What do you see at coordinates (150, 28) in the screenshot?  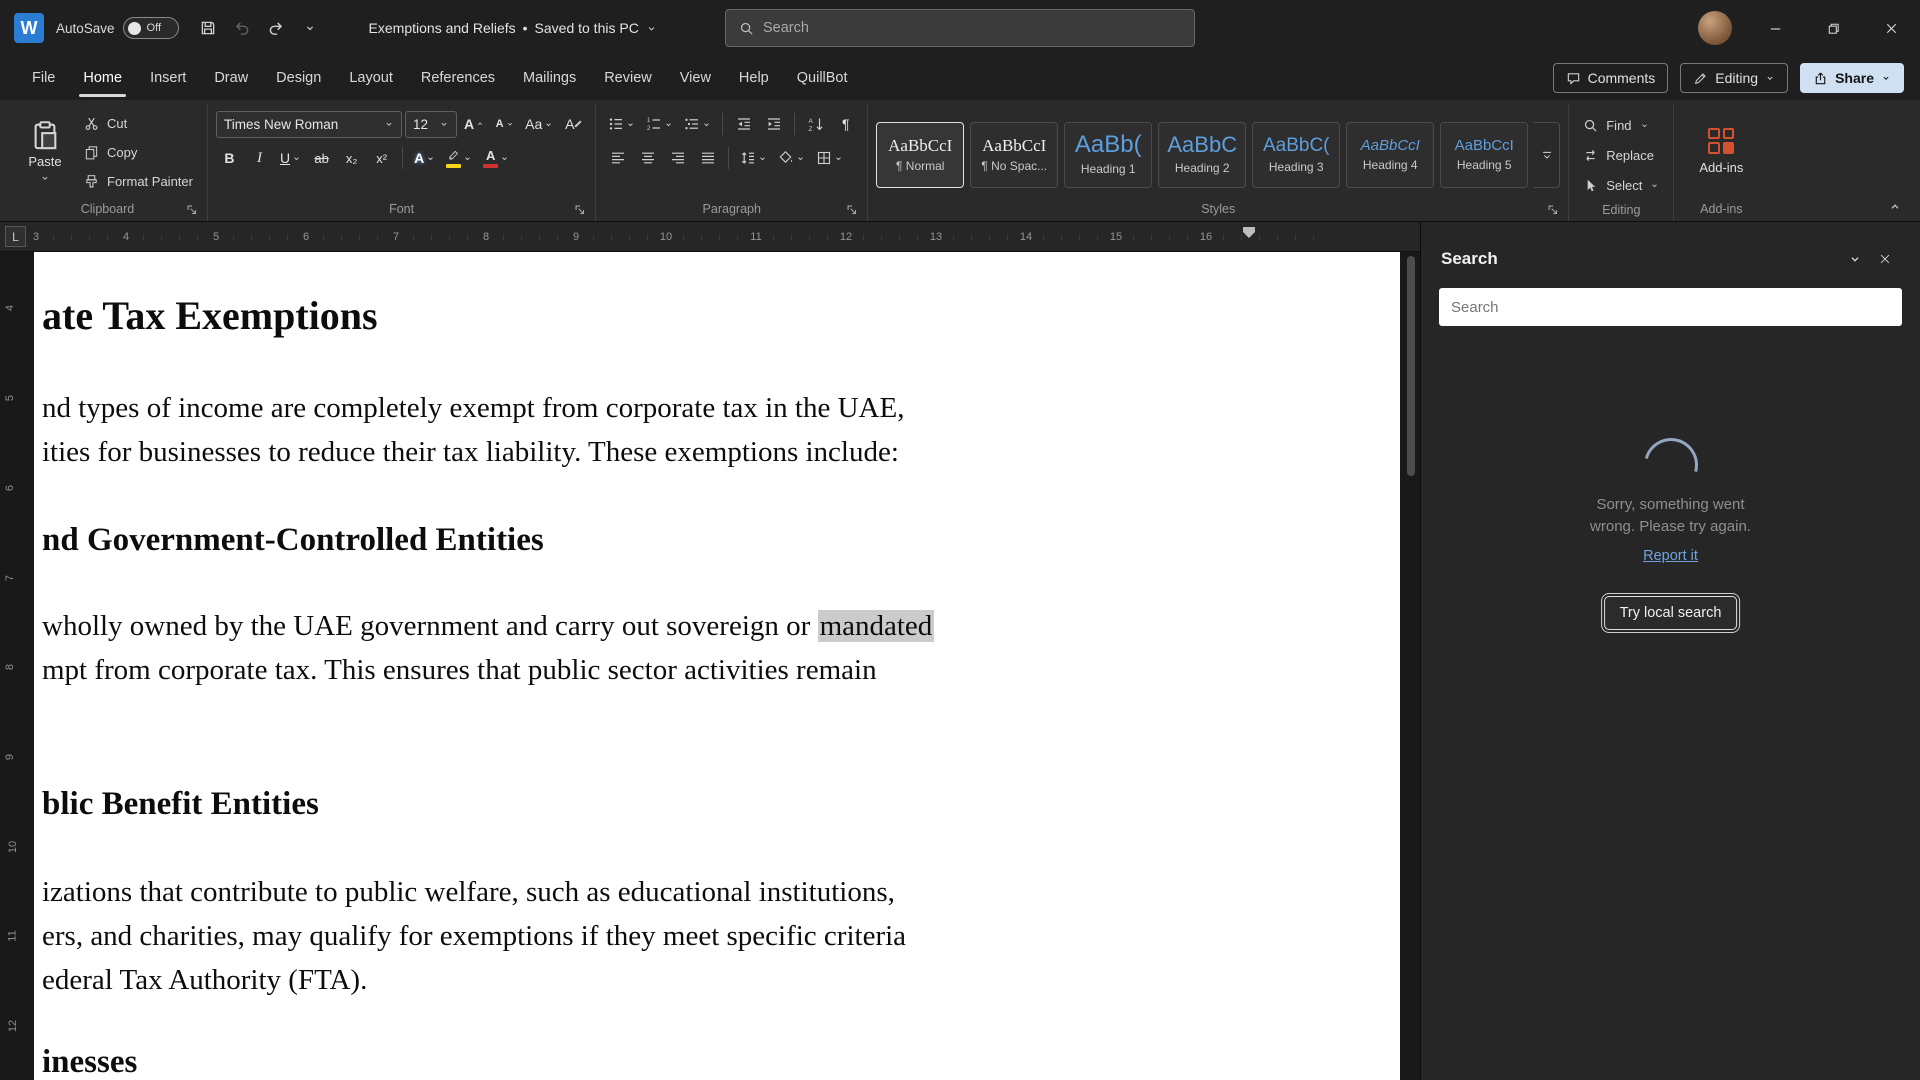 I see `autosave-toggle: Off` at bounding box center [150, 28].